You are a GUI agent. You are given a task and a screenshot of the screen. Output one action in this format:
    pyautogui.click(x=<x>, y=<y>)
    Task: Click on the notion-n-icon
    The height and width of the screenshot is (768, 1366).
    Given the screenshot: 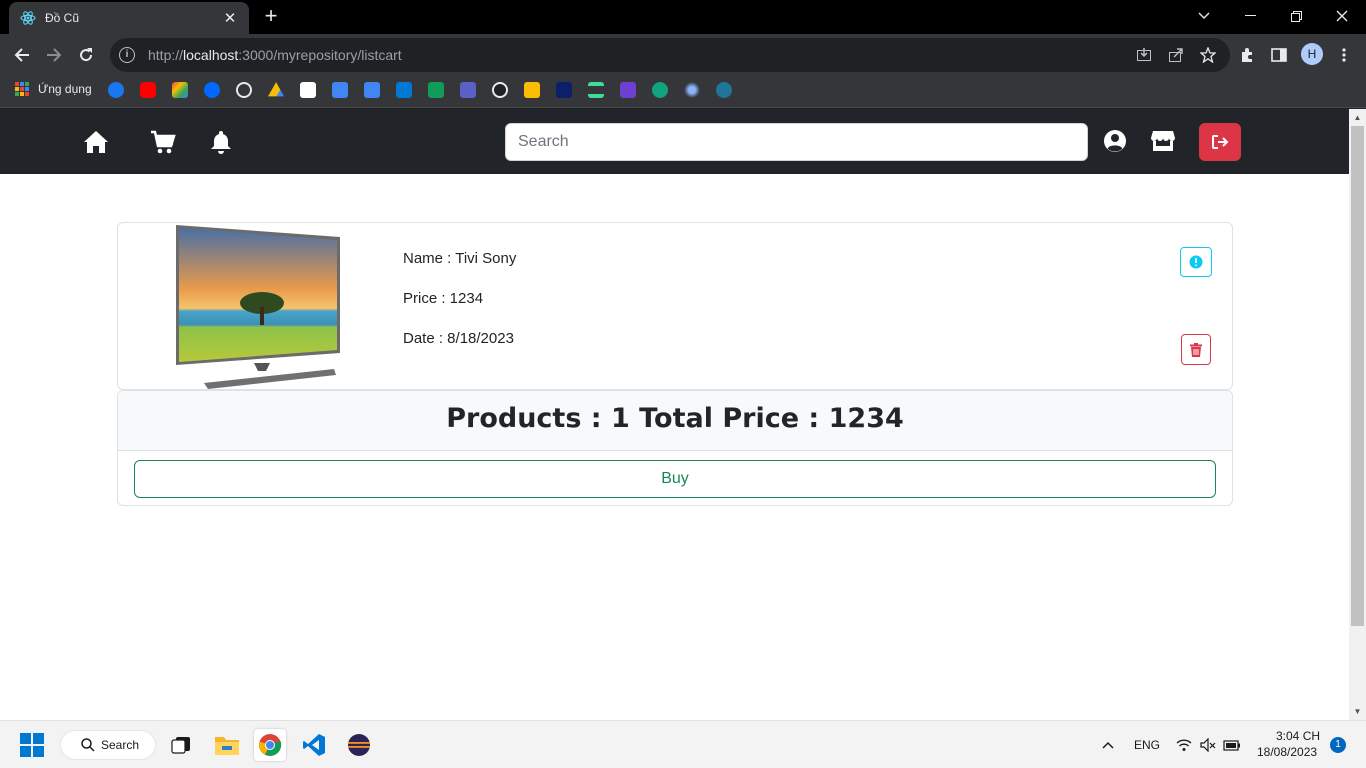 What is the action you would take?
    pyautogui.click(x=564, y=90)
    